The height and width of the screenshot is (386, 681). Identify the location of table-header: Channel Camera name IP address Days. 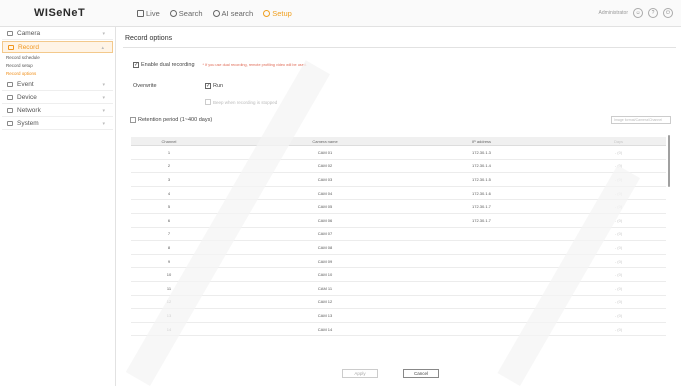
(398, 141).